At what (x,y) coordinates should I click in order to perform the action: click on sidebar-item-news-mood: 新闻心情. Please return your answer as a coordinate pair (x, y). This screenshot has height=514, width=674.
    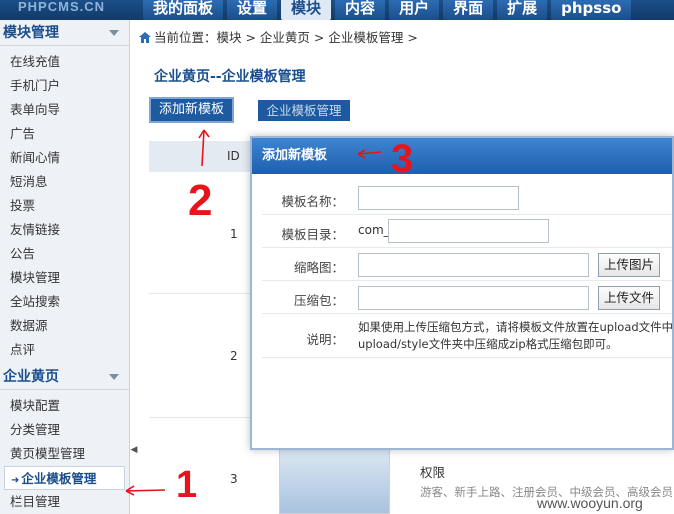
    Looking at the image, I should click on (64, 158).